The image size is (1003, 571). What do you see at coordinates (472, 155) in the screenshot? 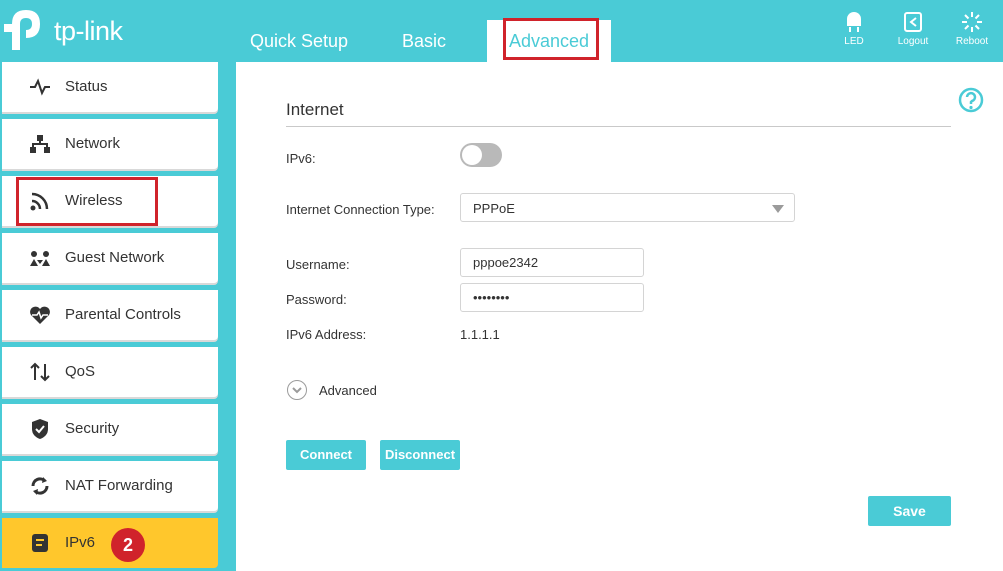
I see `toggle-knob` at bounding box center [472, 155].